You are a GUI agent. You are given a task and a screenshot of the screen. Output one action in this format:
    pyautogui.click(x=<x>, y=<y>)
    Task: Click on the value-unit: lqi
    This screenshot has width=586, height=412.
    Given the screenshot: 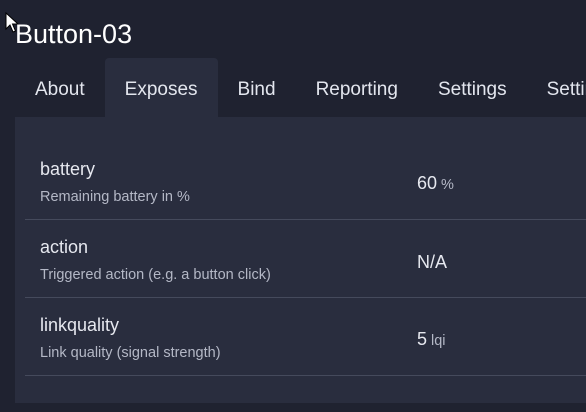 What is the action you would take?
    pyautogui.click(x=438, y=341)
    